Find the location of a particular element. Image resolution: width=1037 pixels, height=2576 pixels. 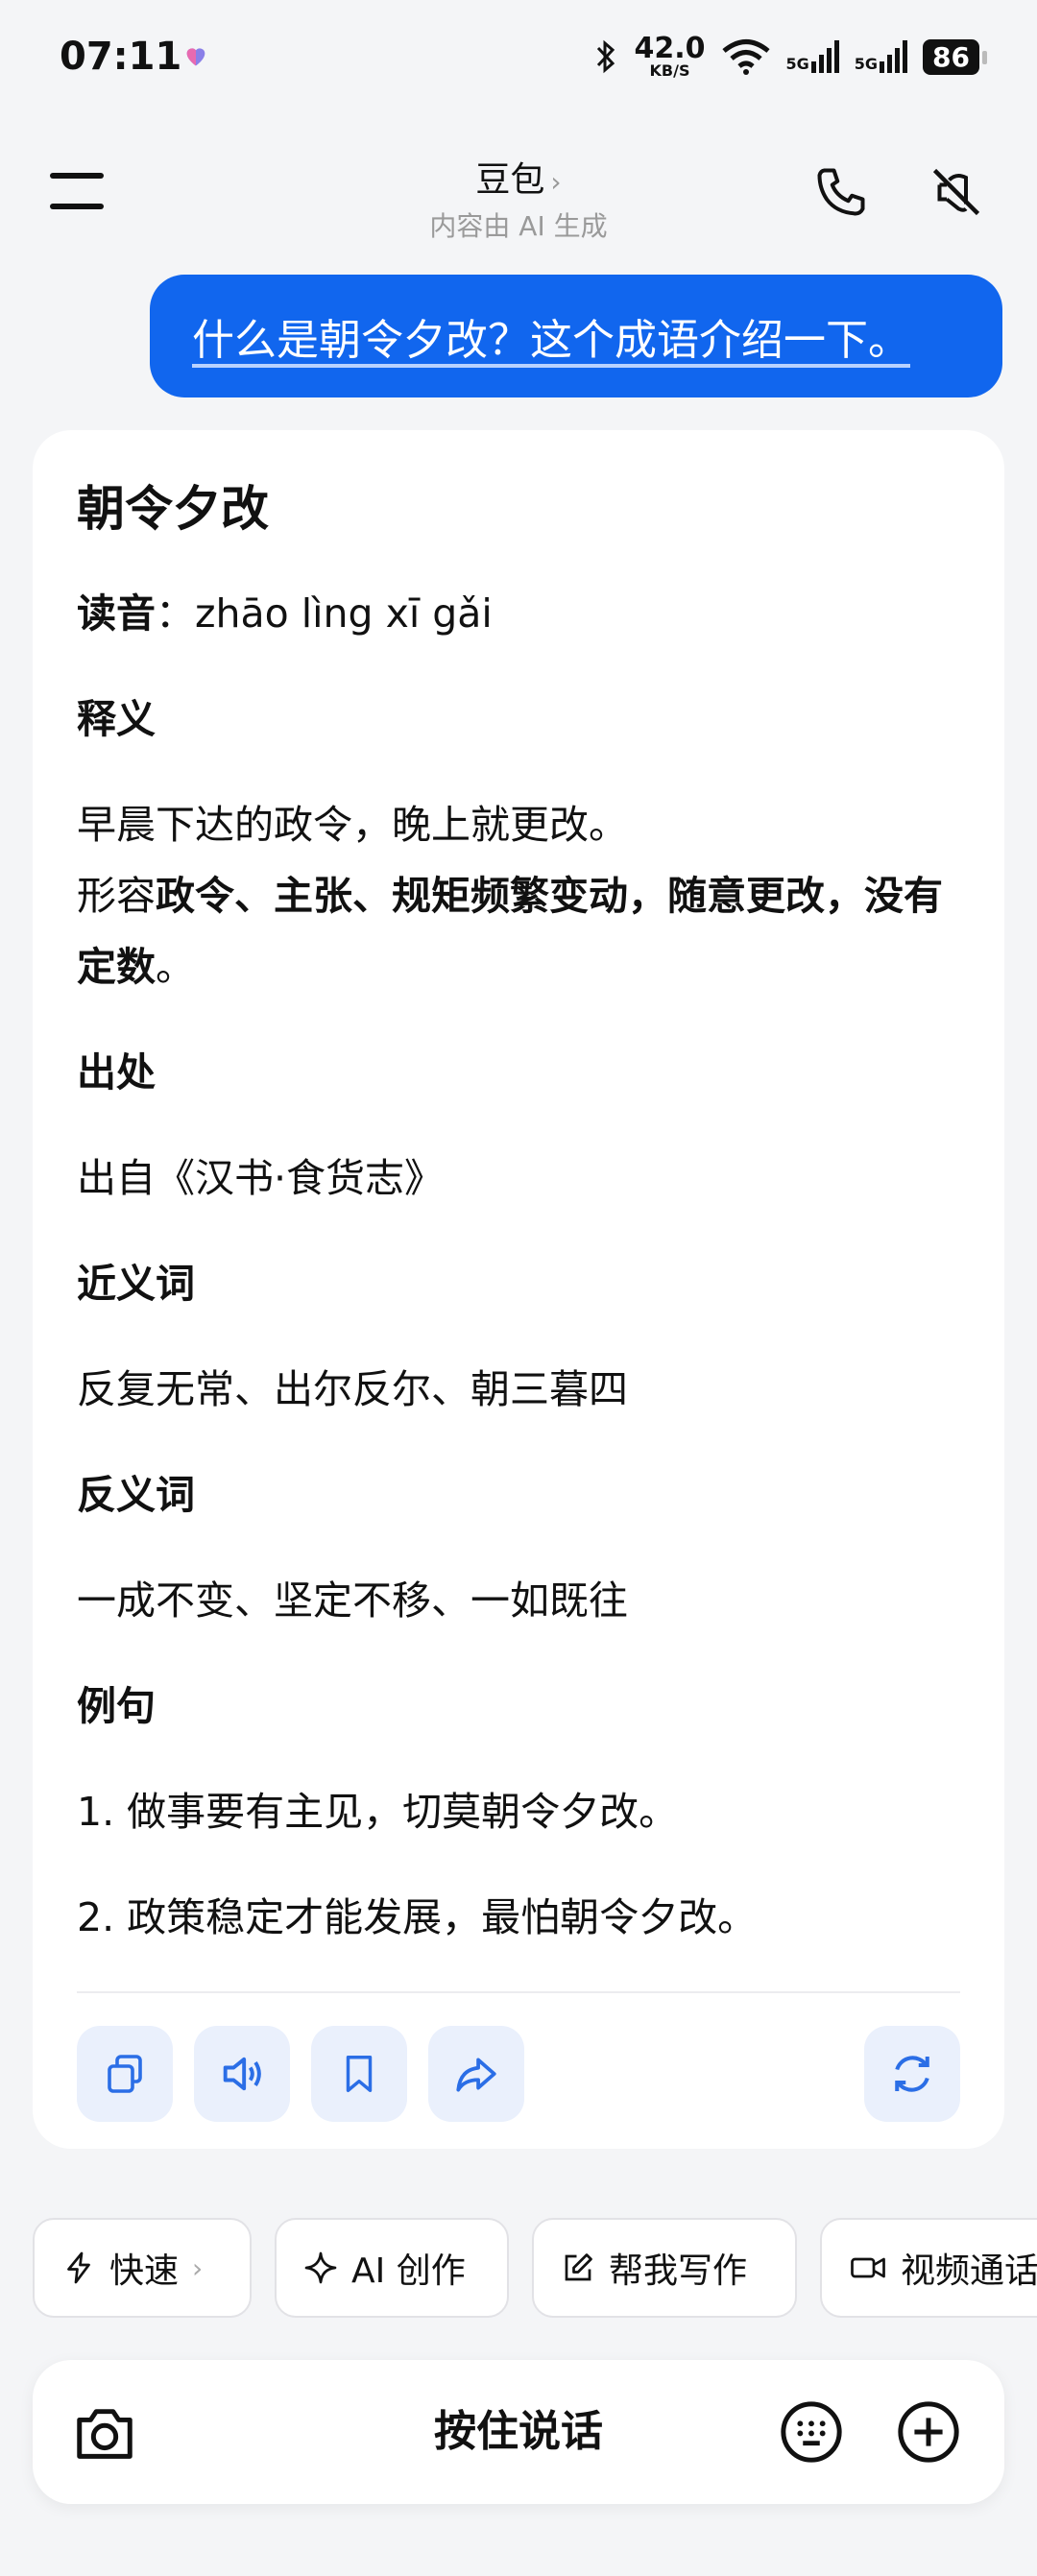

answer-actions is located at coordinates (518, 2074).